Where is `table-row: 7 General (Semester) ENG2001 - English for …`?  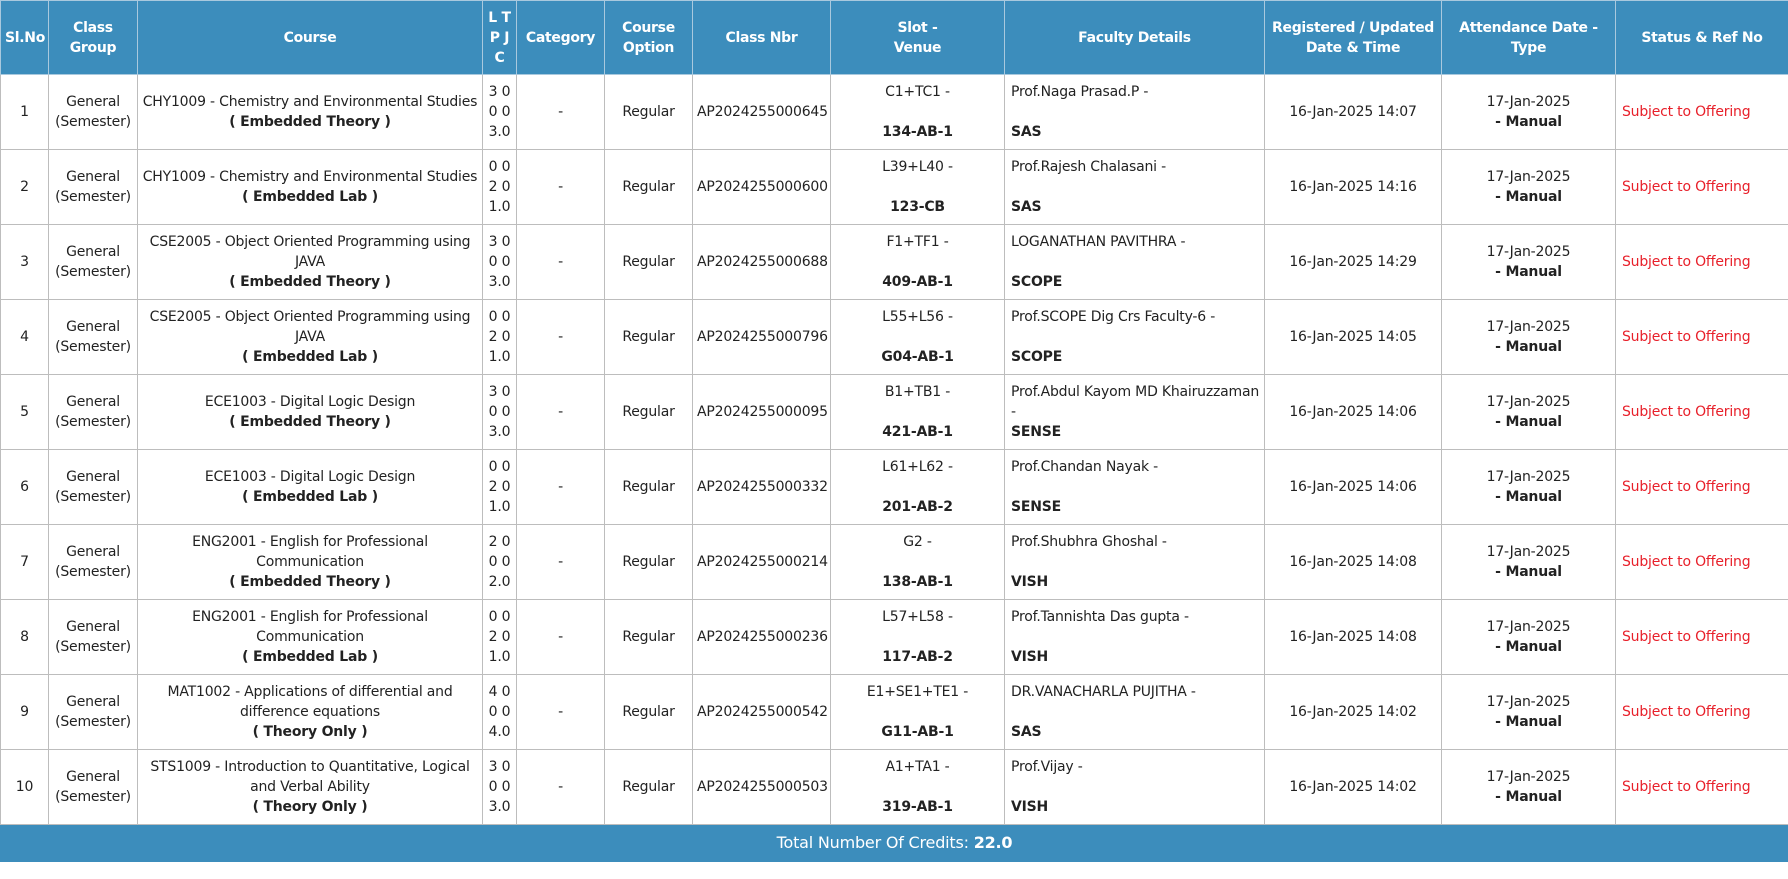 table-row: 7 General (Semester) ENG2001 - English for … is located at coordinates (894, 562).